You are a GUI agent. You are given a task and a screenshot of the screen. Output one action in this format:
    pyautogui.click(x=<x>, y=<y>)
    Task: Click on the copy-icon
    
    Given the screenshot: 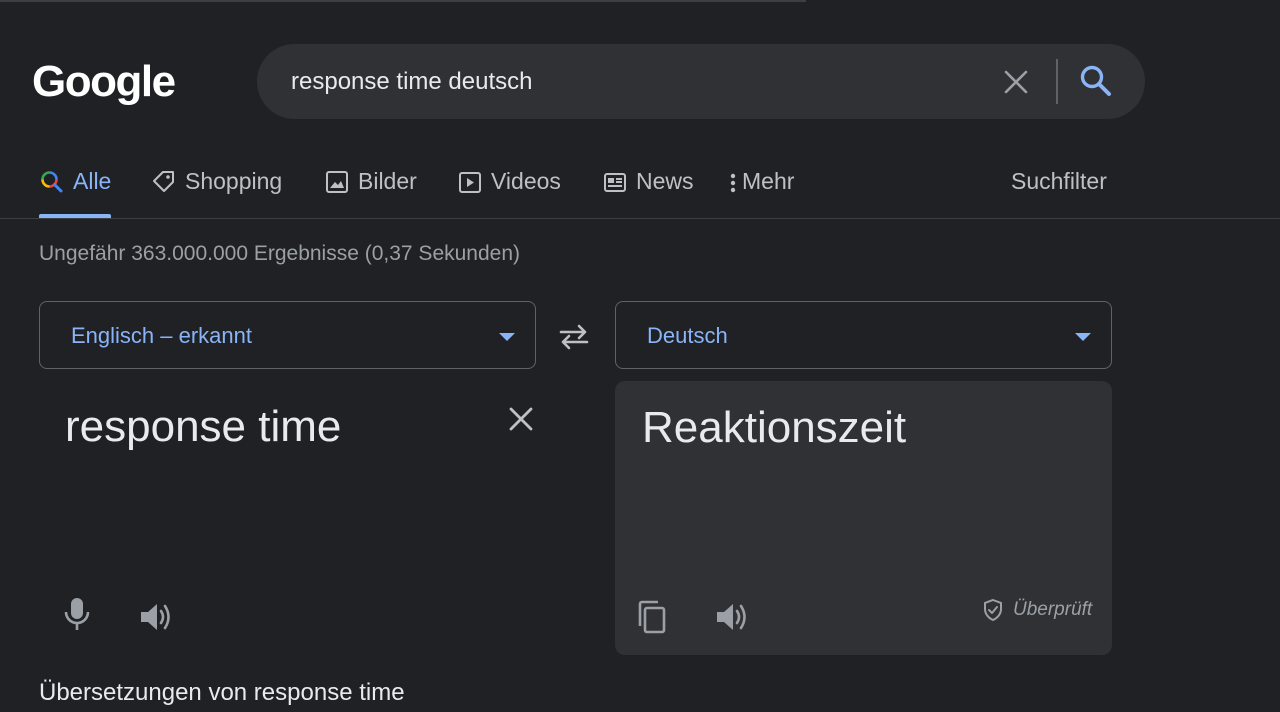 What is the action you would take?
    pyautogui.click(x=652, y=617)
    